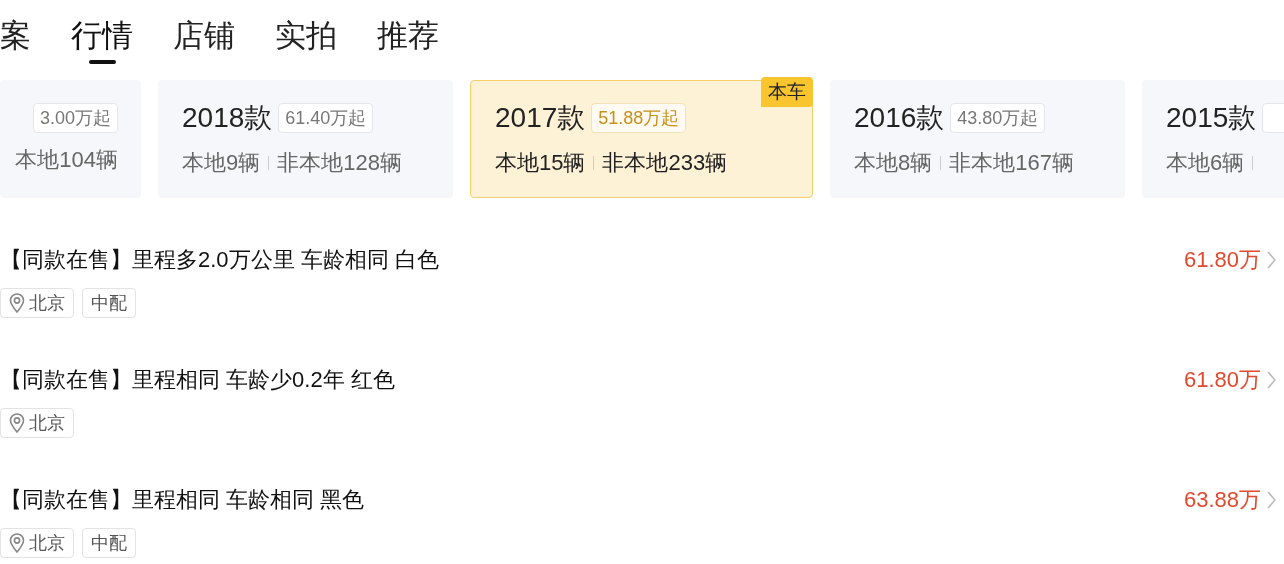 Image resolution: width=1284 pixels, height=564 pixels. Describe the element at coordinates (540, 163) in the screenshot. I see `listing-count: 本地15辆` at that location.